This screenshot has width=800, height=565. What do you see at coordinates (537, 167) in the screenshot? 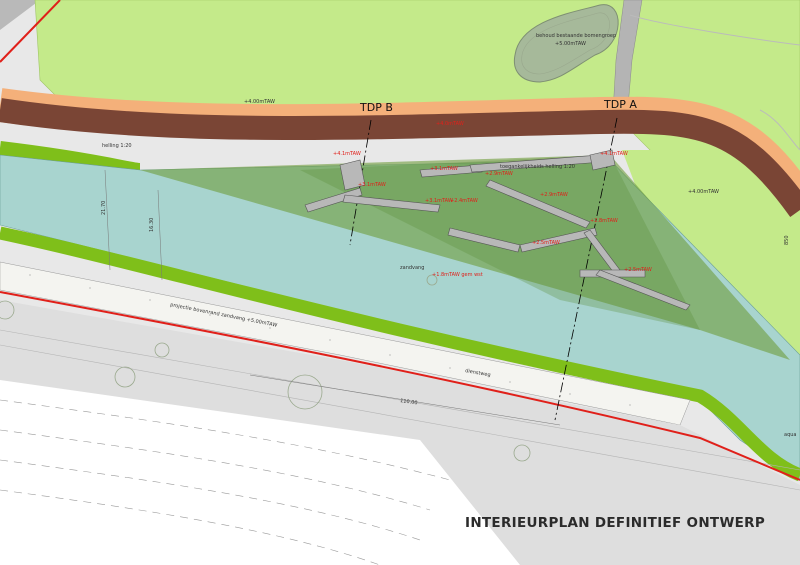
I see `accessibility-label: toegankelijkheids helling 1:20` at bounding box center [537, 167].